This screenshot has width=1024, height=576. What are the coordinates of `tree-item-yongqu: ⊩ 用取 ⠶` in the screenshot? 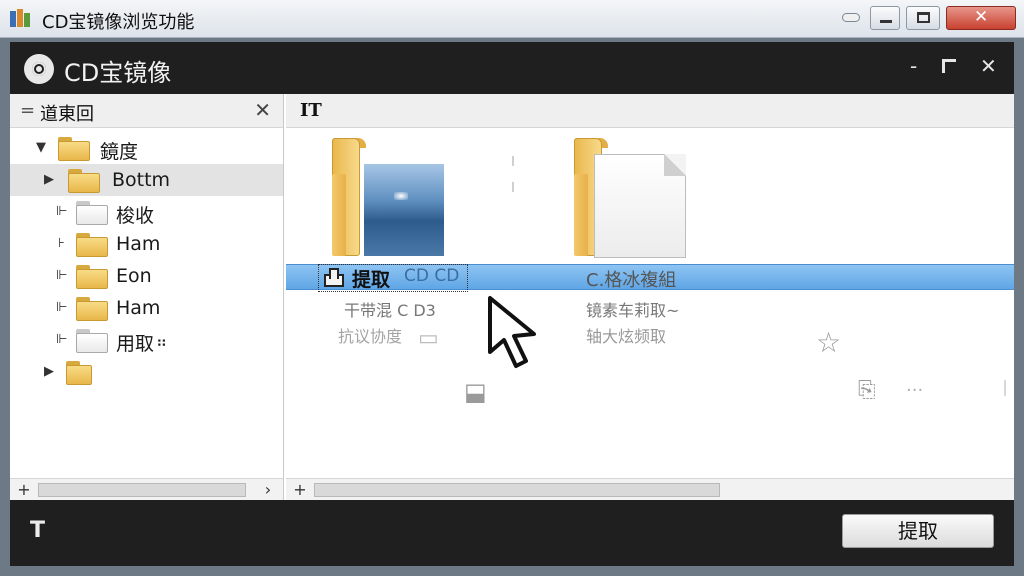 It's located at (146, 340).